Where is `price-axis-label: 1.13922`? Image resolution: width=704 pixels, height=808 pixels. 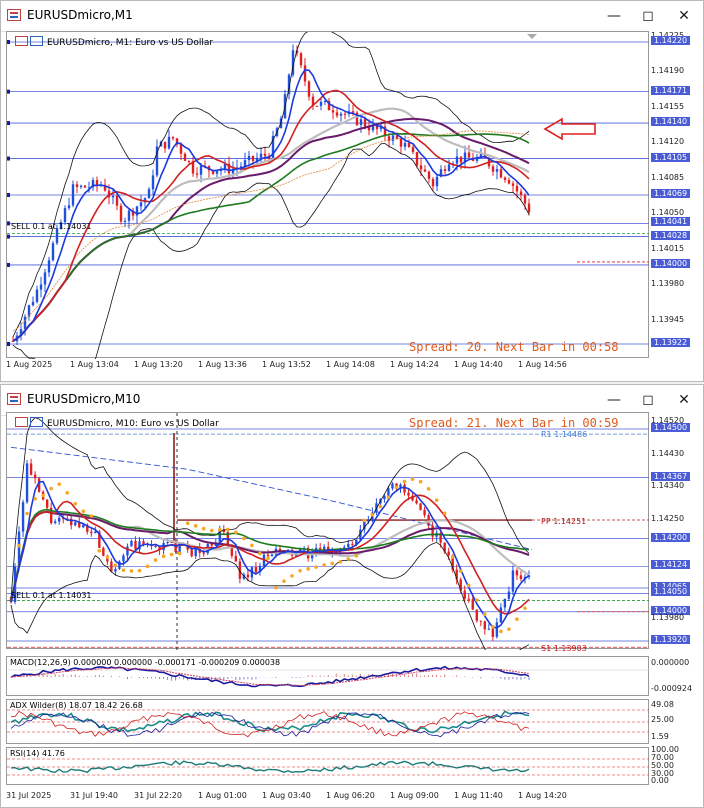 price-axis-label: 1.13922 is located at coordinates (671, 342).